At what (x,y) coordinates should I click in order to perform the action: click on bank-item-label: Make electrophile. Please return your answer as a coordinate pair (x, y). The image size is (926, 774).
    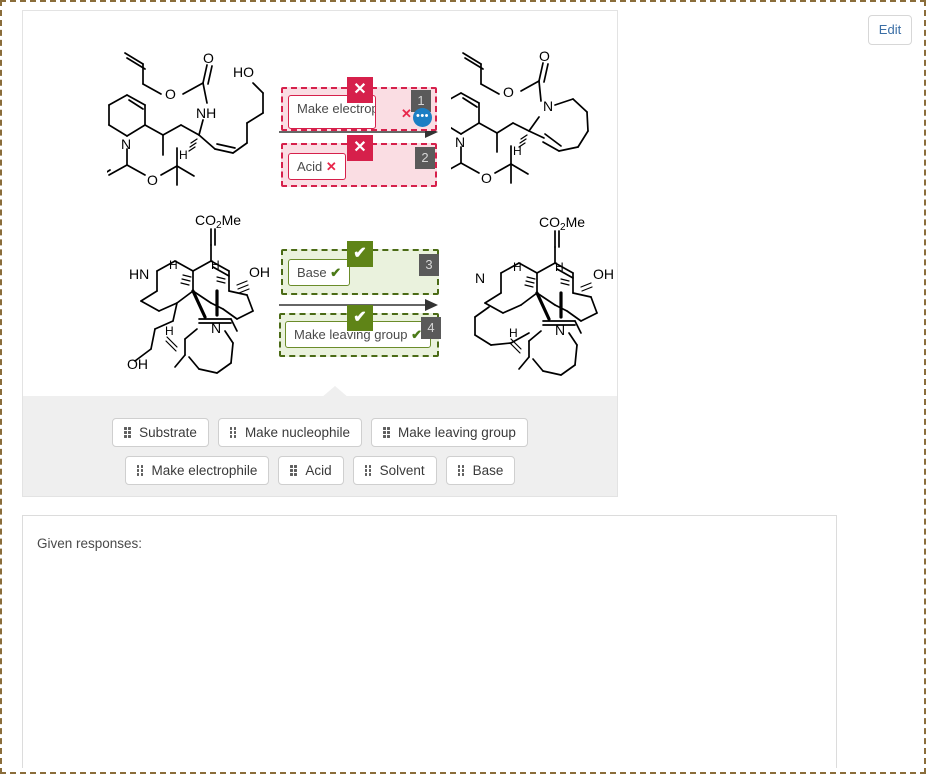
    Looking at the image, I should click on (204, 470).